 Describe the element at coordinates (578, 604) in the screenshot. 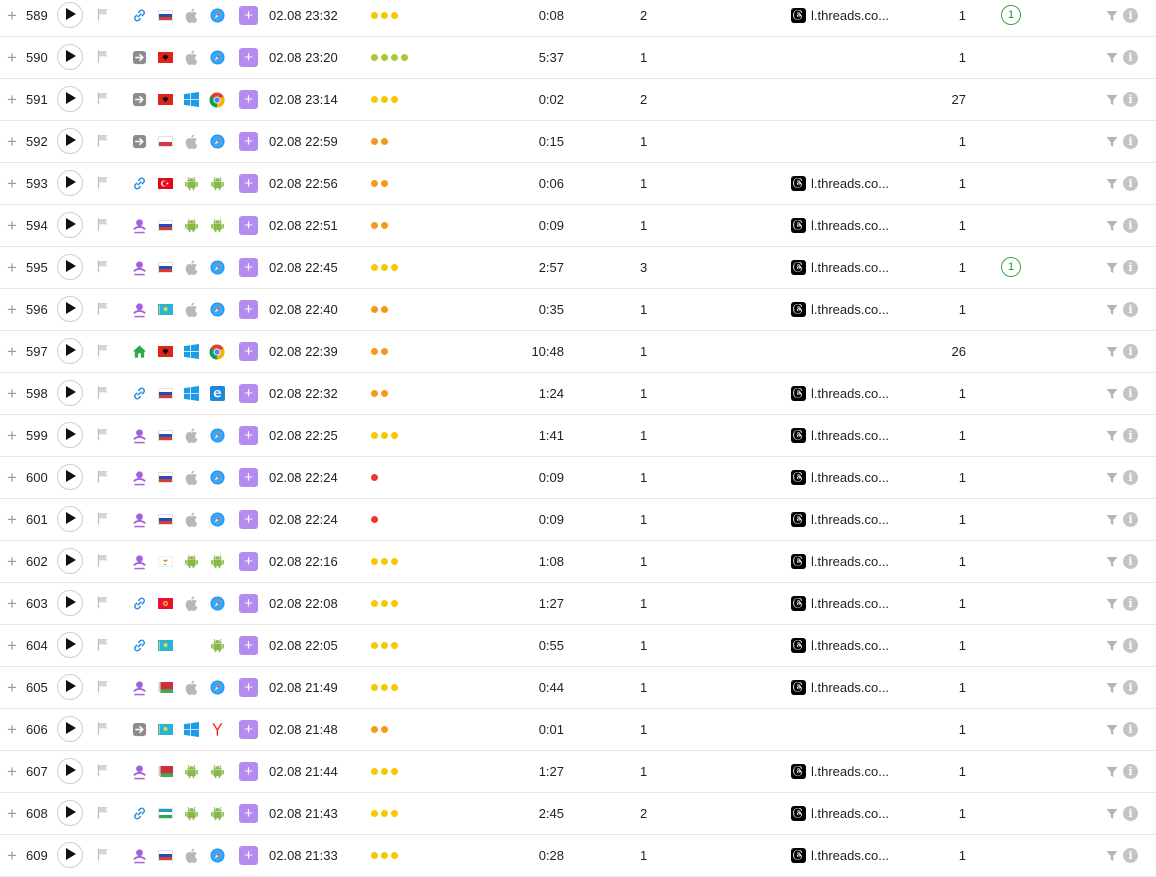

I see `table-row: +603 +02.08 22:08 1:27 1 l.threads.co... 1 i` at that location.